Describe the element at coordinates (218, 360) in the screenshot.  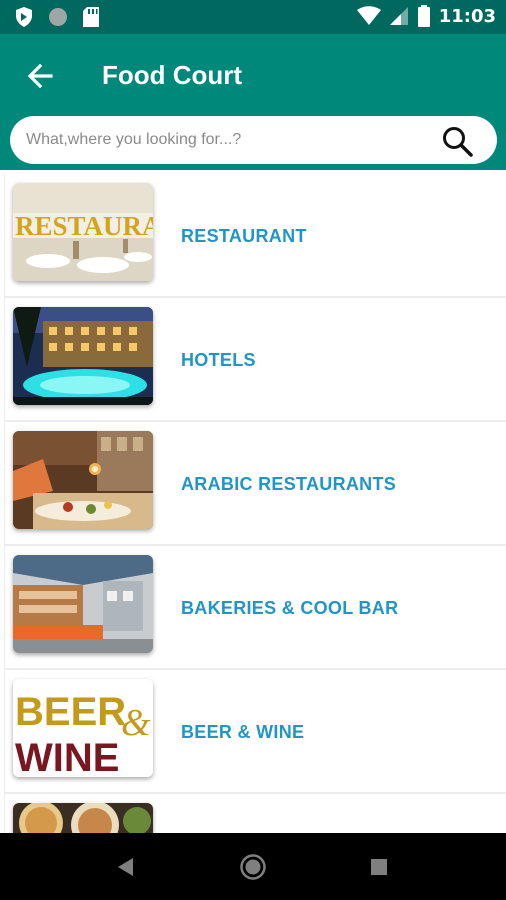
I see `category-label: HOTELS` at that location.